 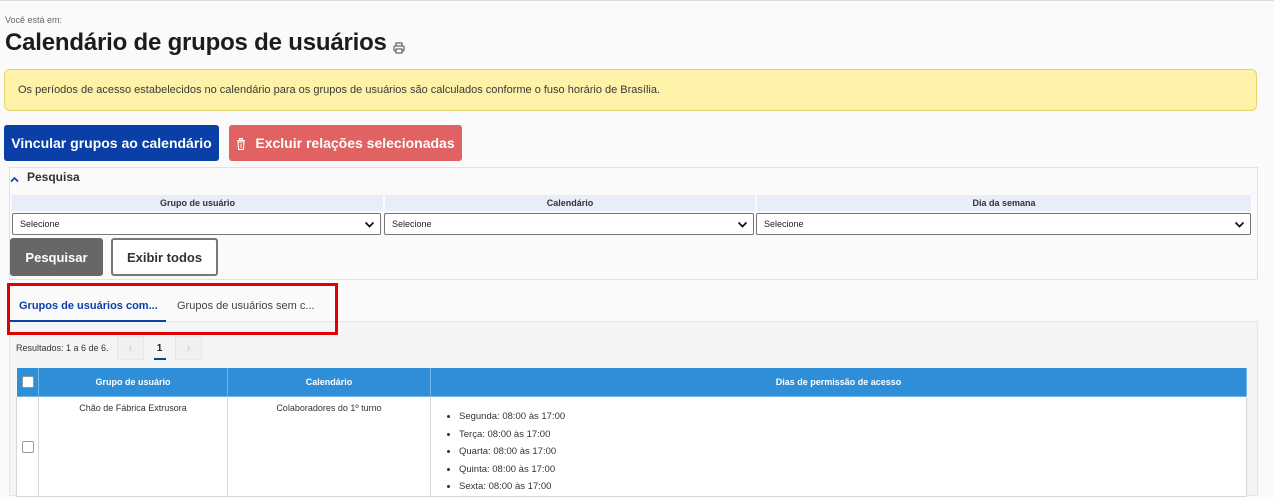 What do you see at coordinates (196, 42) in the screenshot?
I see `page-title: Calendário de grupos de usuários` at bounding box center [196, 42].